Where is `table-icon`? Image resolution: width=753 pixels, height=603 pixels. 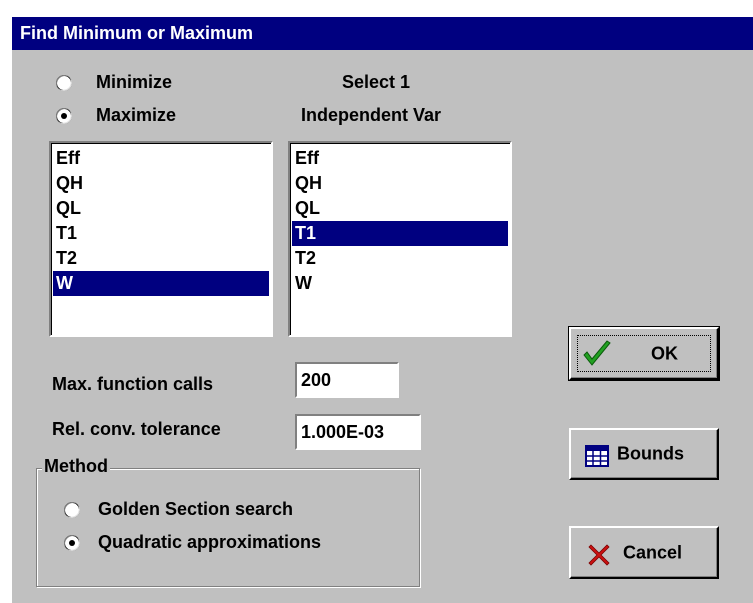
table-icon is located at coordinates (597, 456).